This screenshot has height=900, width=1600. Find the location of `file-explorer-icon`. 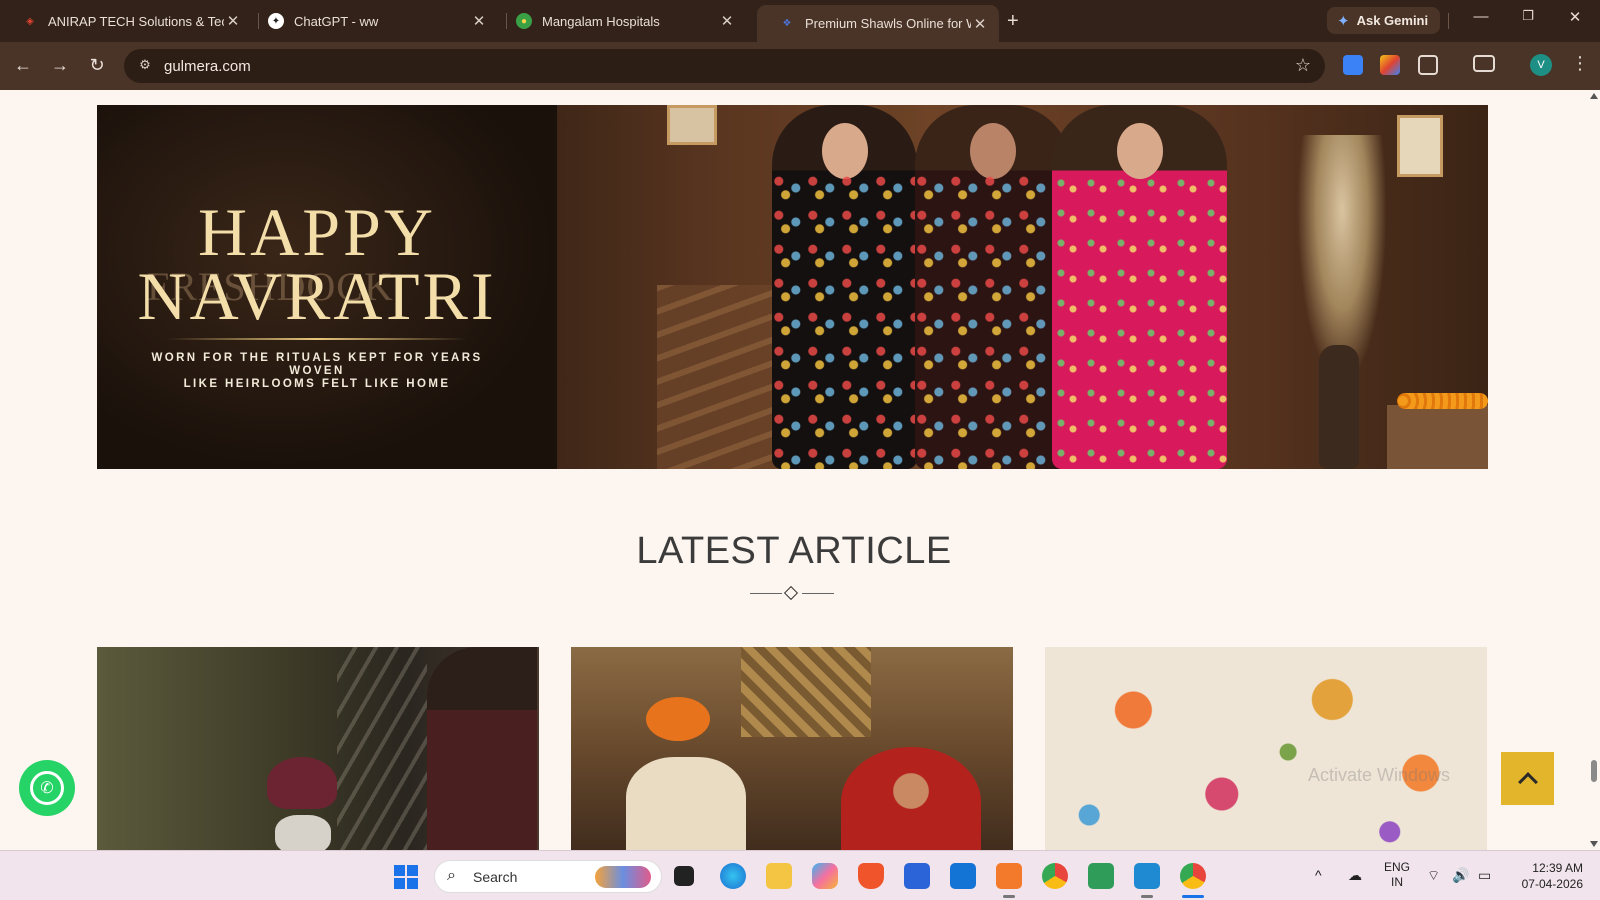

file-explorer-icon is located at coordinates (779, 876).